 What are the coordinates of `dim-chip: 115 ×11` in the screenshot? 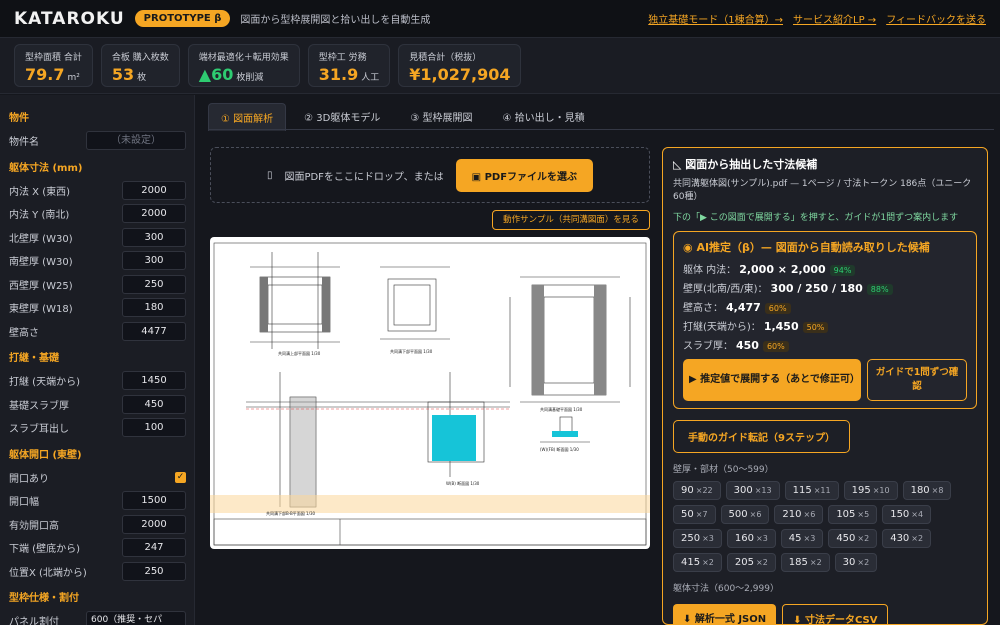 It's located at (811, 490).